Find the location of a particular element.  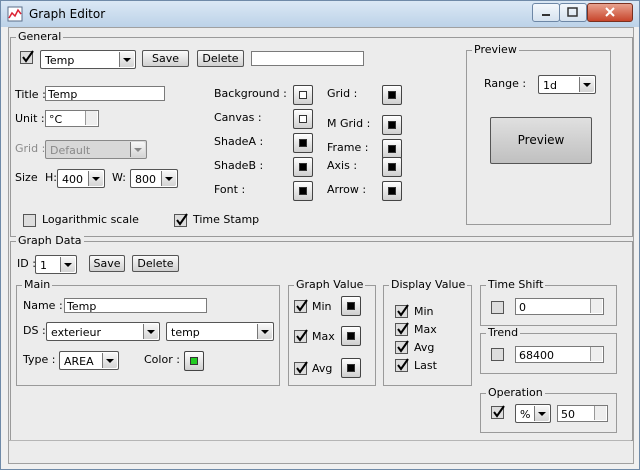

display-avg-checkbox is located at coordinates (402, 347).